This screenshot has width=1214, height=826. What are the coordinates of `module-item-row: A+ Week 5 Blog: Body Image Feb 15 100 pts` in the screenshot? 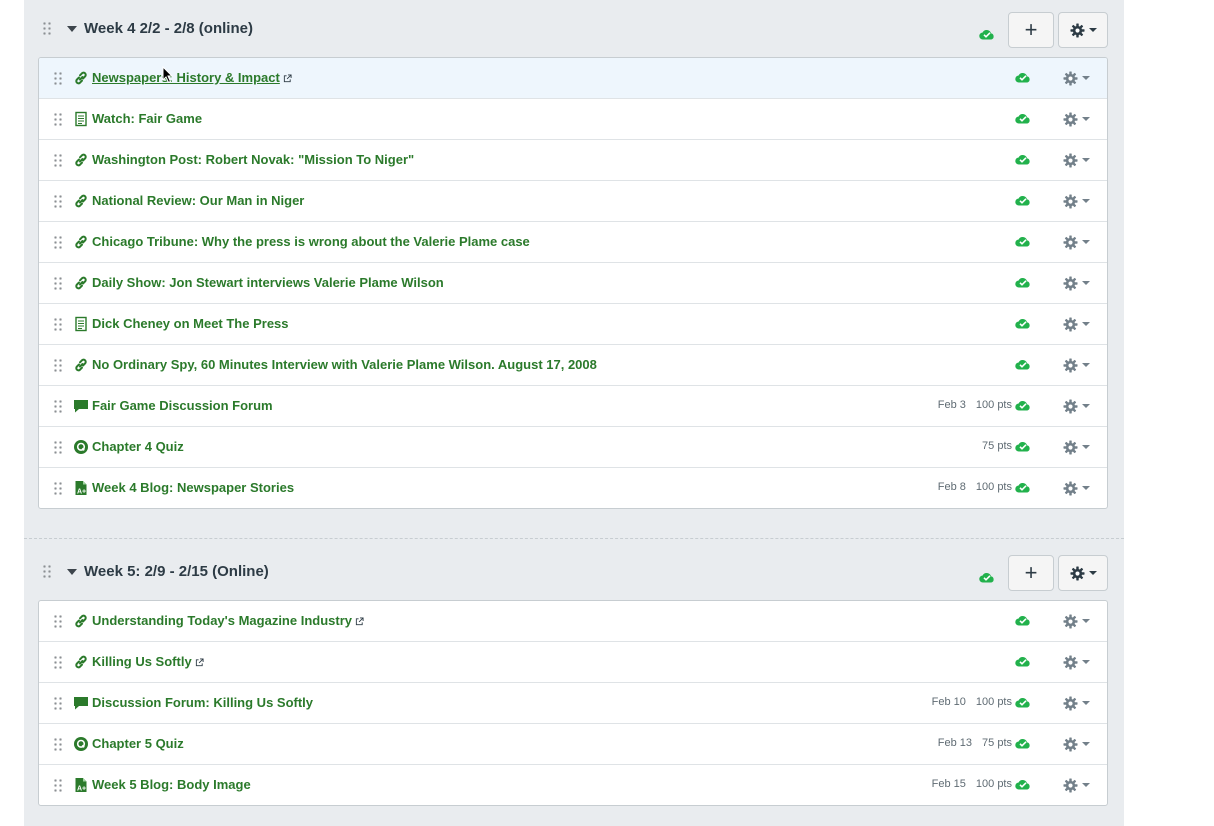 It's located at (573, 785).